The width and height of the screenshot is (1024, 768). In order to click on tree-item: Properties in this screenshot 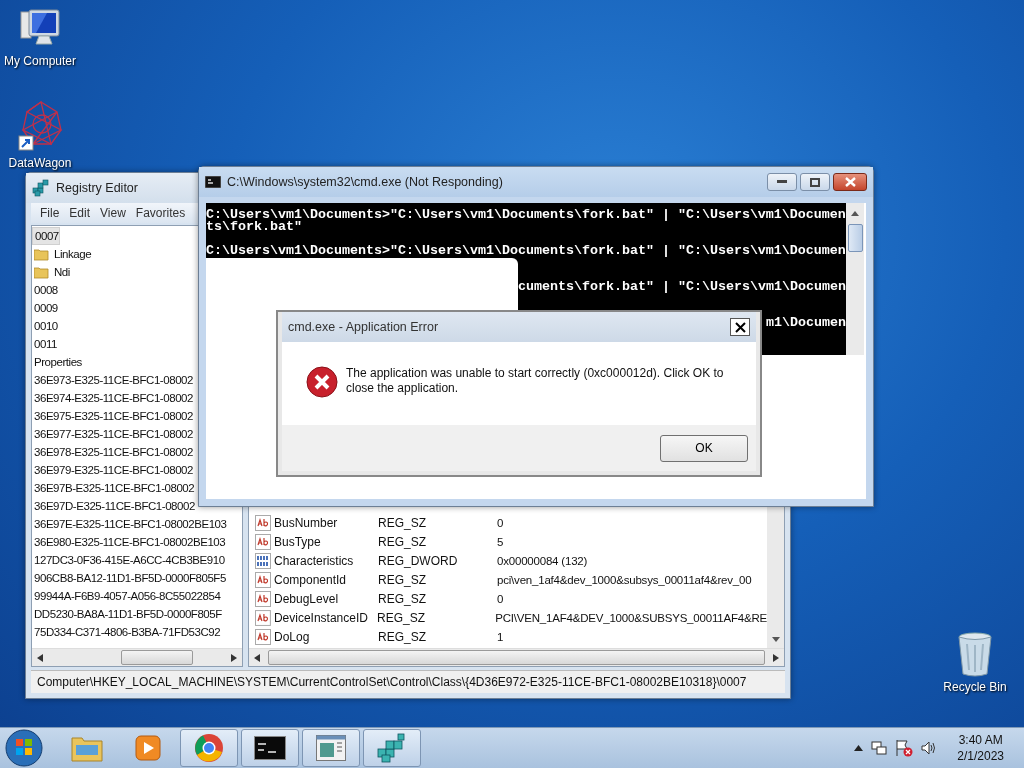, I will do `click(57, 362)`.